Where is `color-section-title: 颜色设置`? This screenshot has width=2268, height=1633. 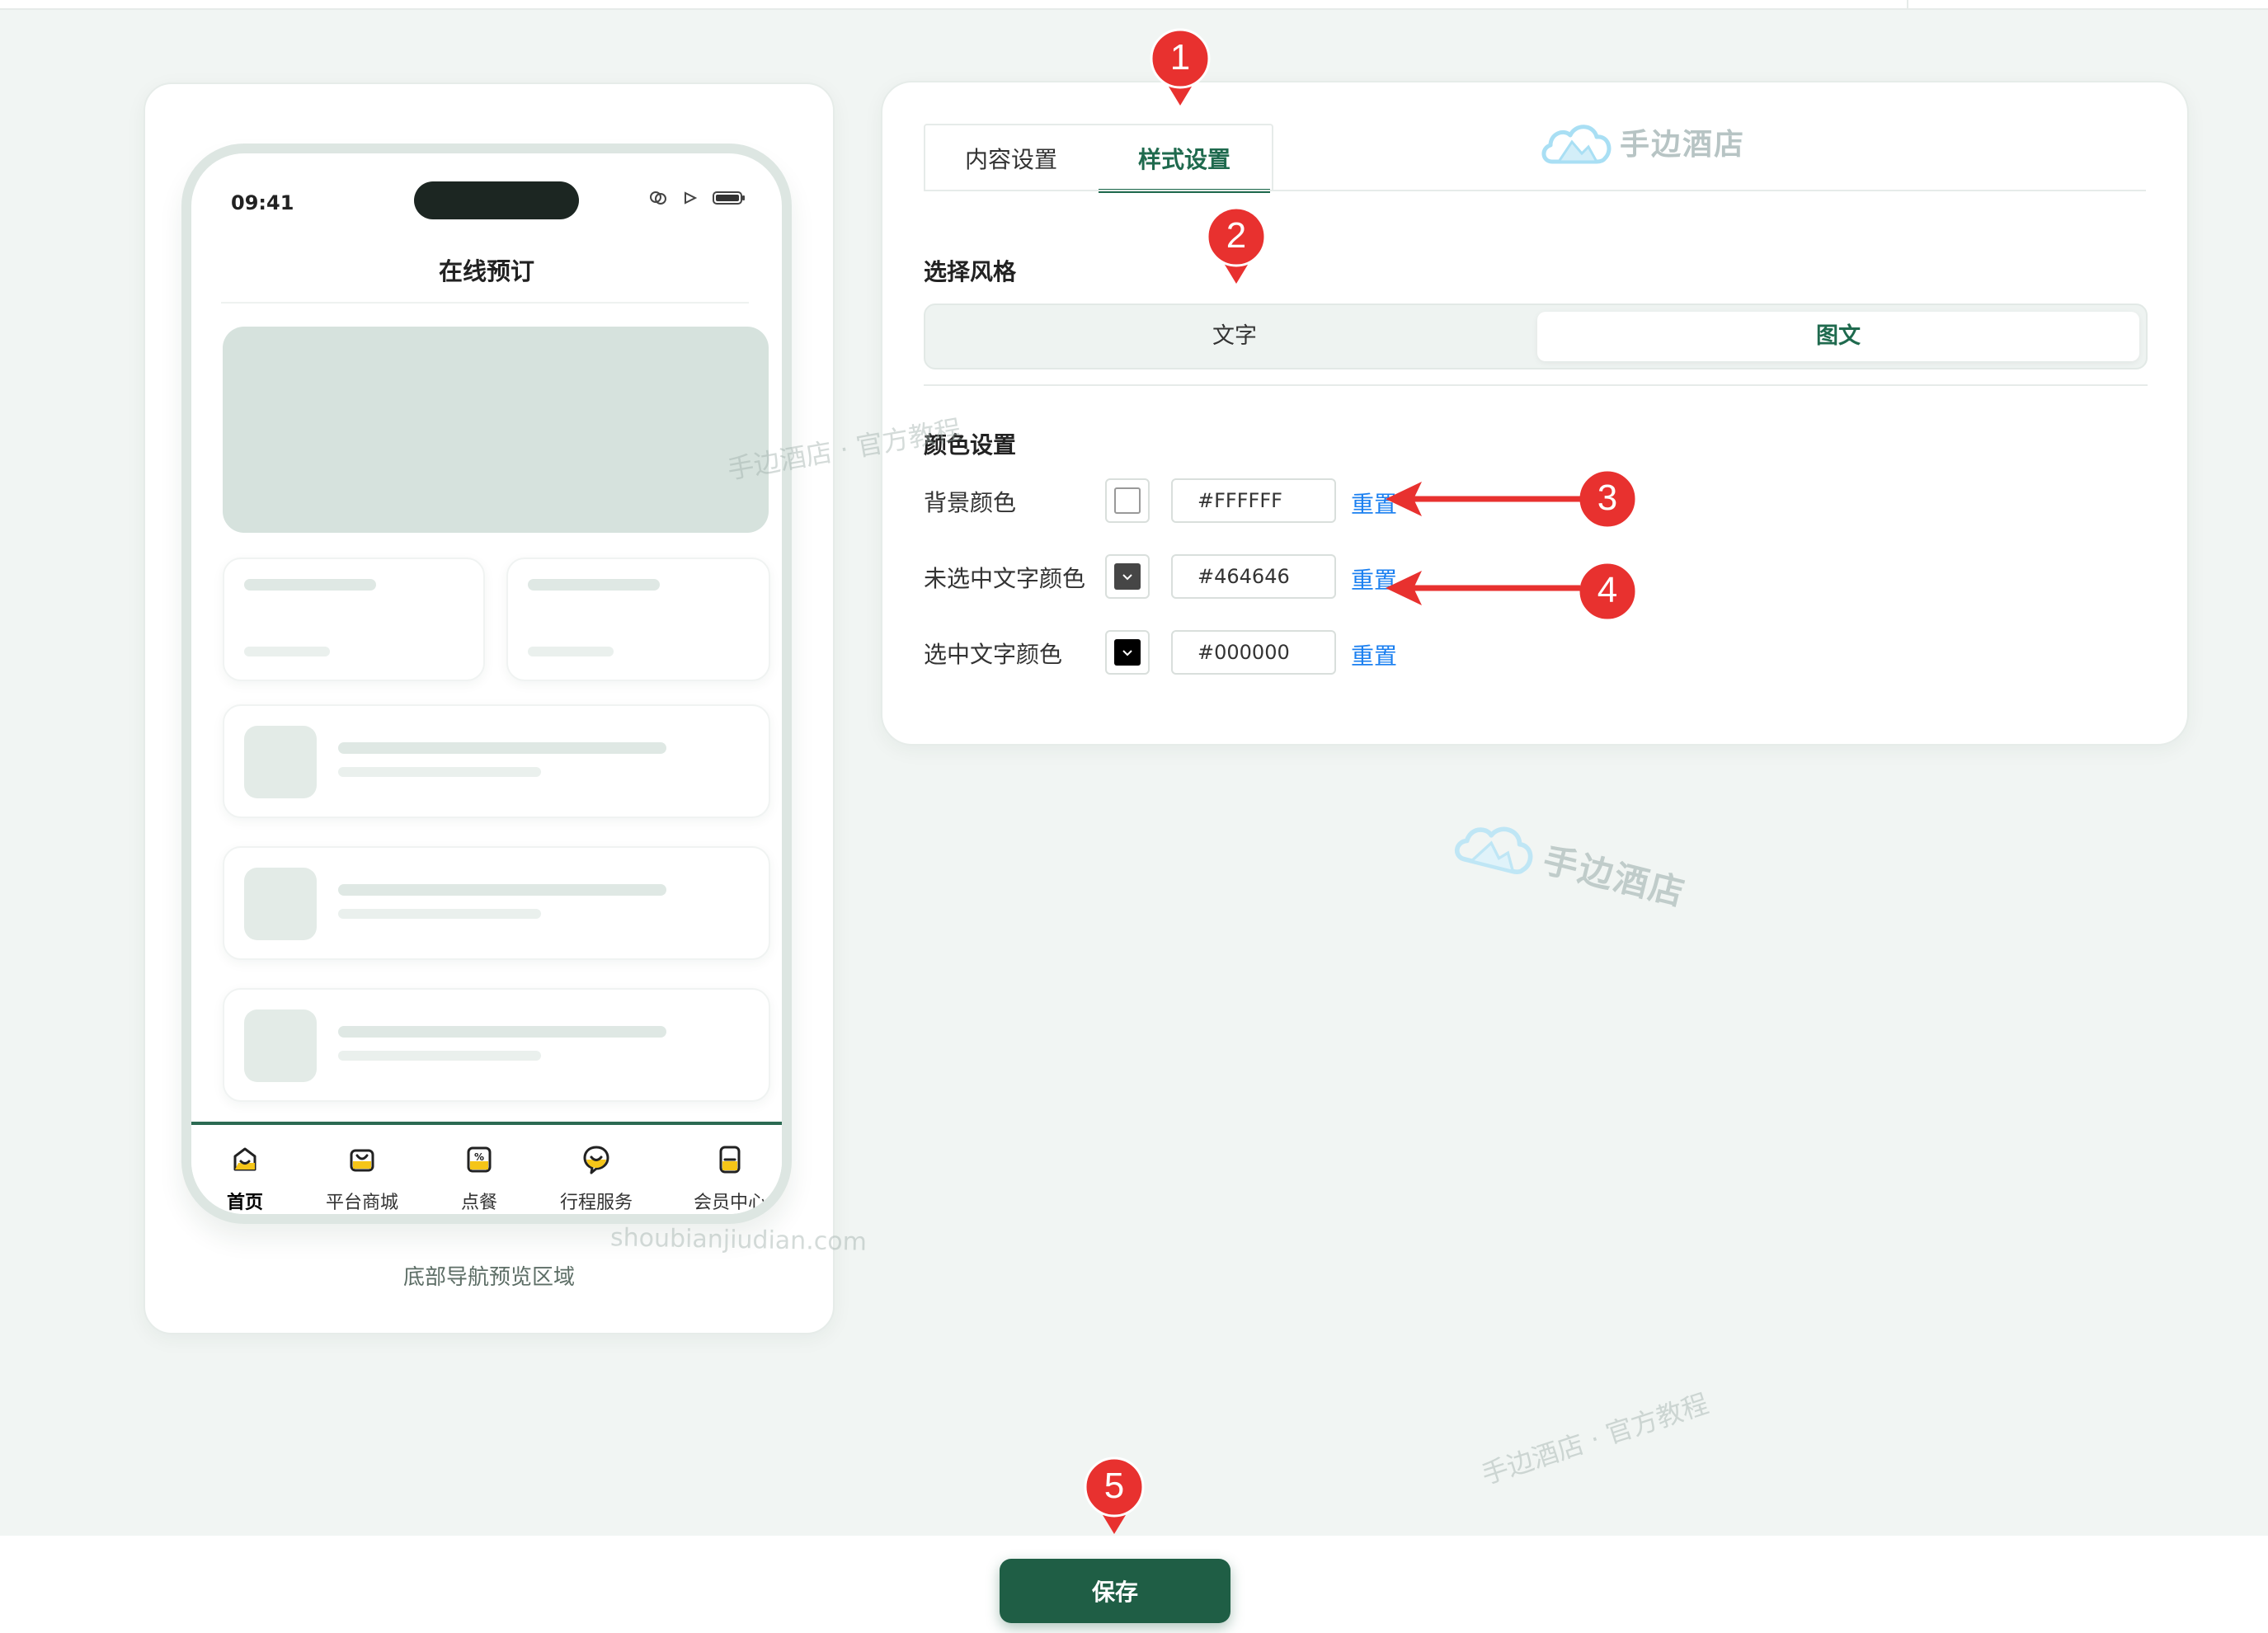
color-section-title: 颜色设置 is located at coordinates (970, 445).